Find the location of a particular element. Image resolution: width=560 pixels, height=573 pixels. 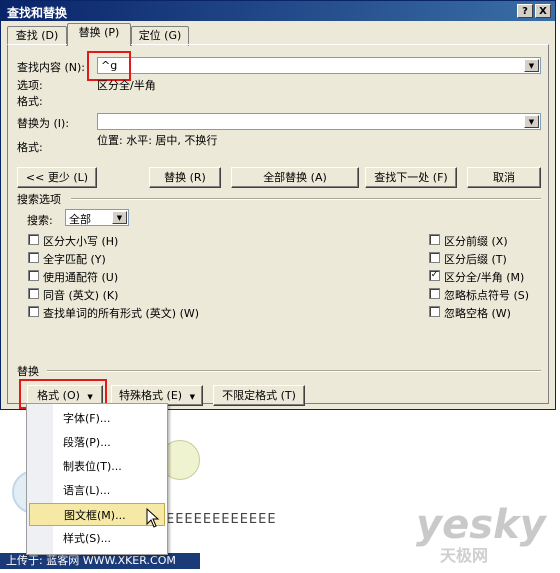

wildcards-label: 使用通配符 (U) is located at coordinates (81, 277).